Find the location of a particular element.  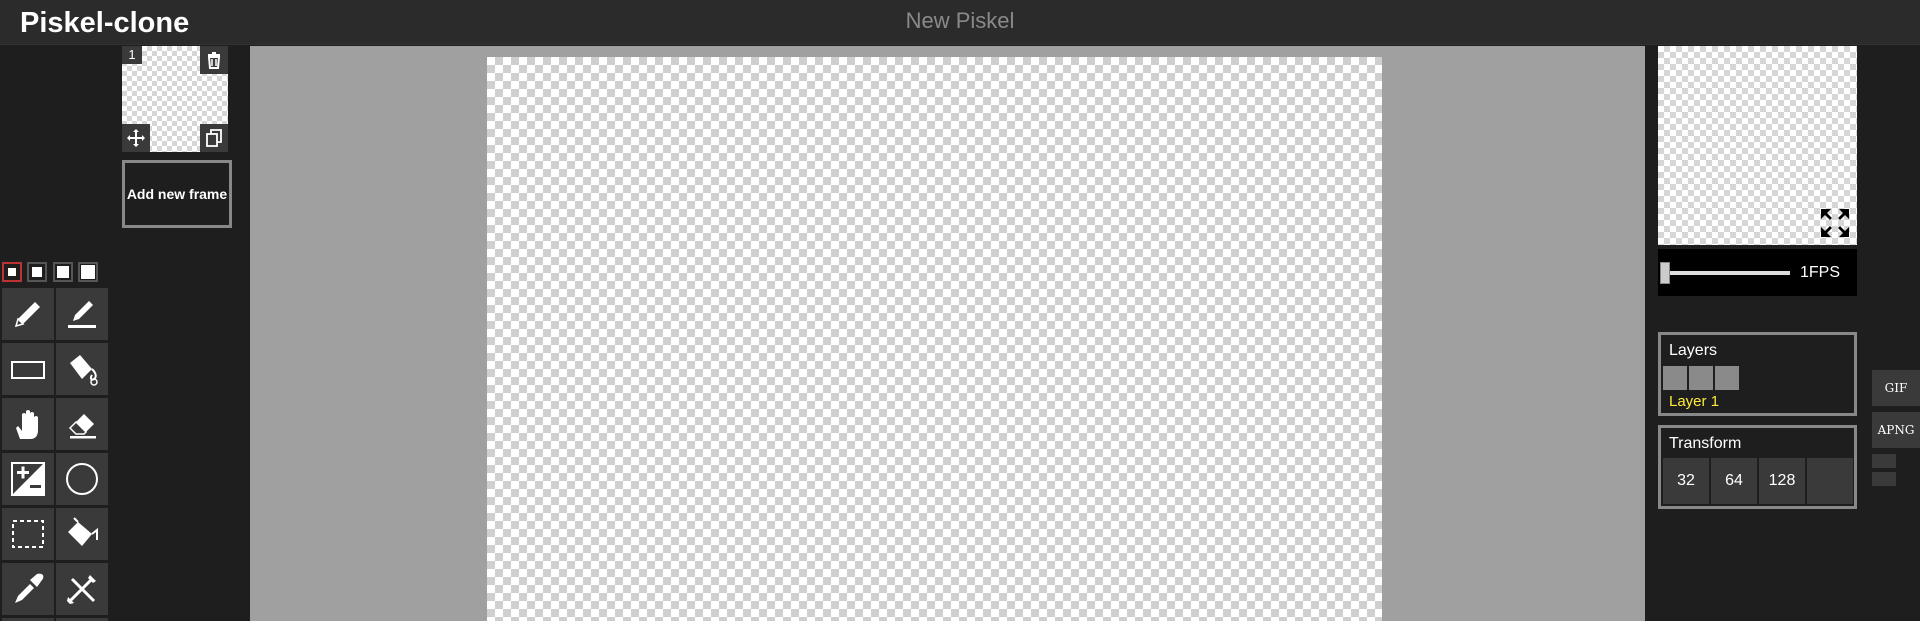

crossed-tools-icon is located at coordinates (81, 589).